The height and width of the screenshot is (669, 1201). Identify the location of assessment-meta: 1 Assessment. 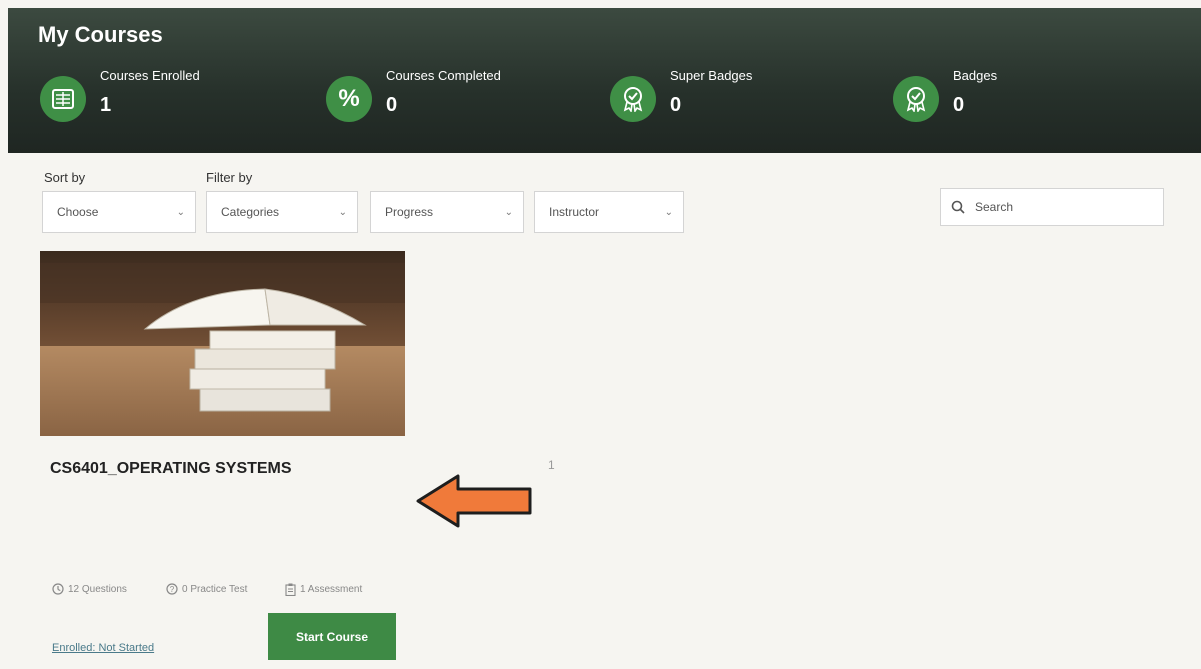
(323, 589).